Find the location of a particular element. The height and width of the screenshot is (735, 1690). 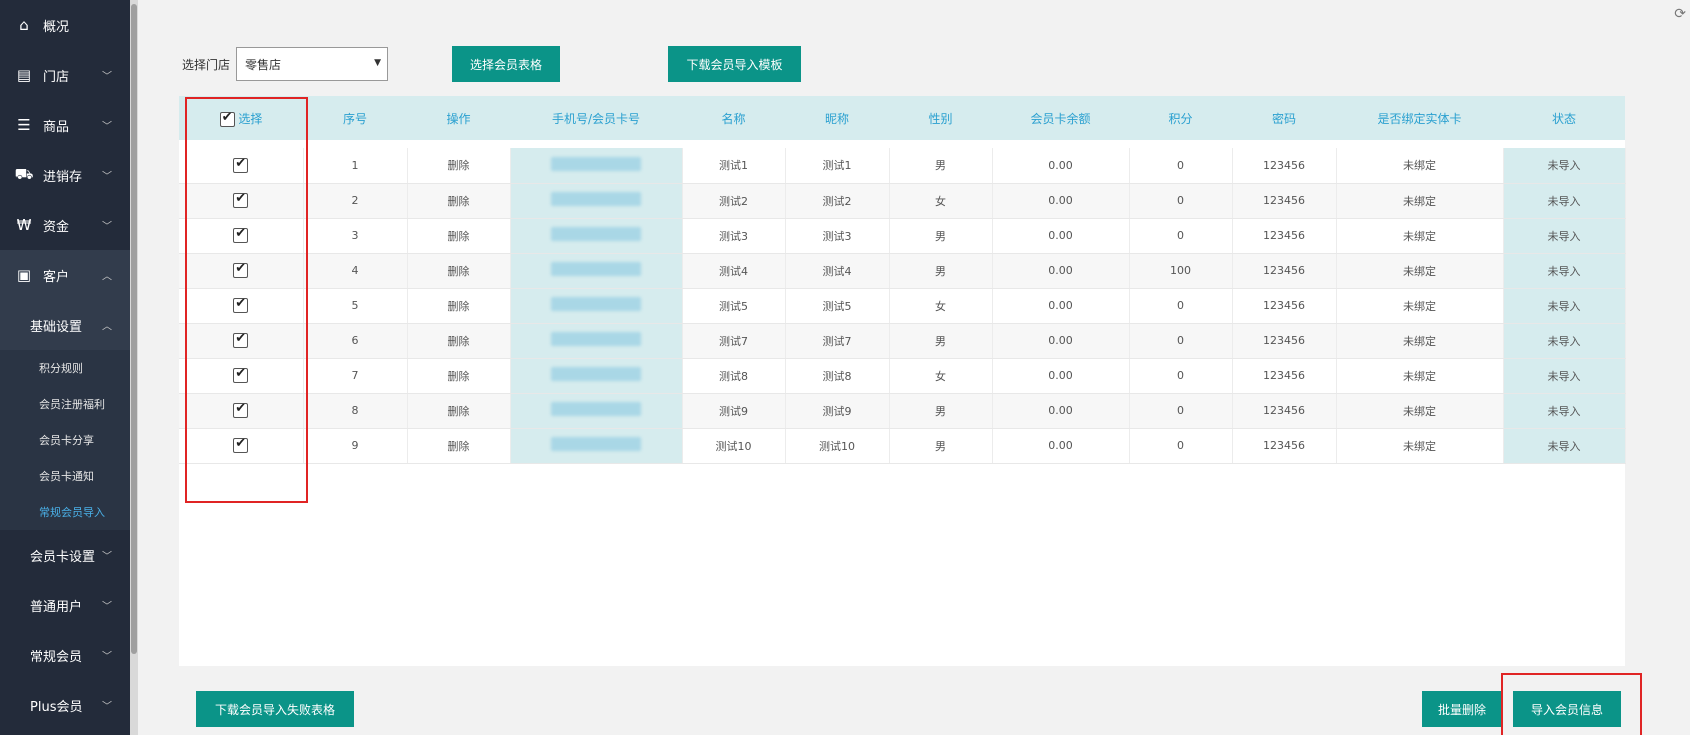

header-balance: 会员卡余额 is located at coordinates (1060, 118).